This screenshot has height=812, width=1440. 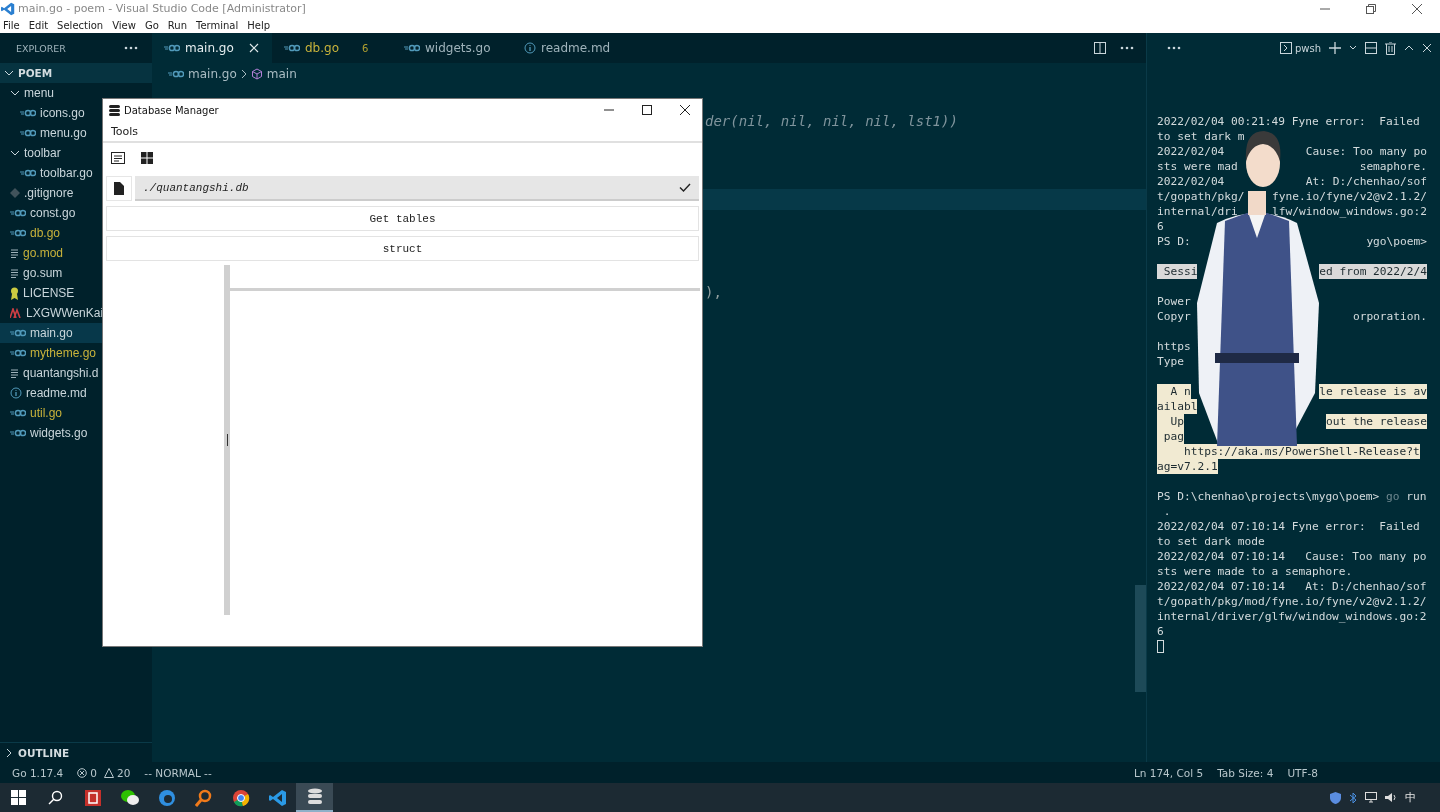 What do you see at coordinates (16, 313) in the screenshot?
I see `font-file-icon` at bounding box center [16, 313].